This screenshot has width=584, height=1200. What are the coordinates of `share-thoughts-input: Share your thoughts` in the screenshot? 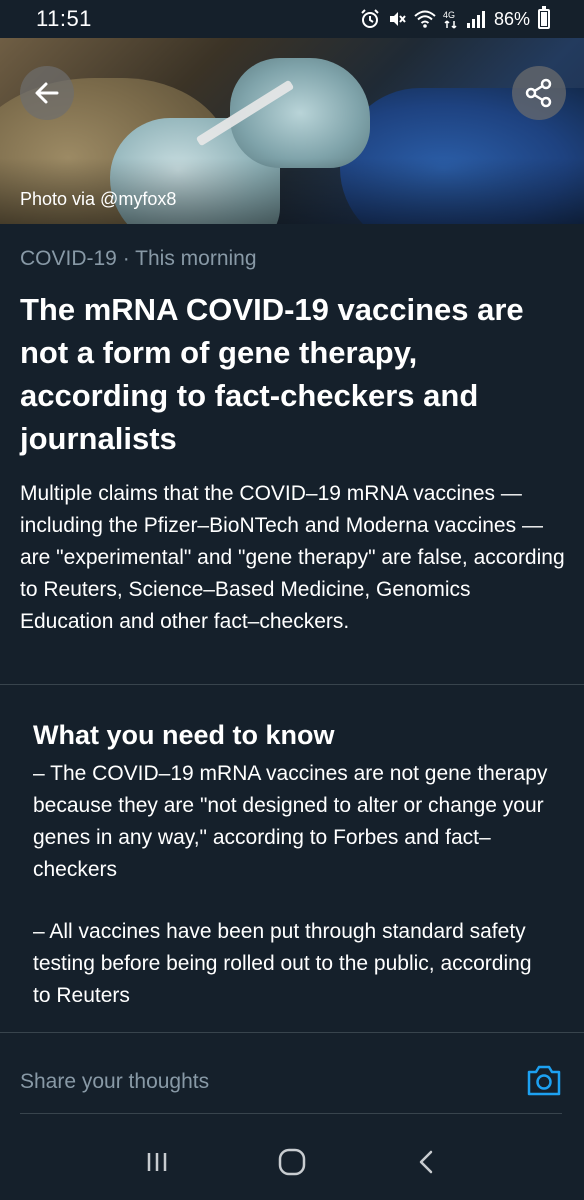 It's located at (114, 1082).